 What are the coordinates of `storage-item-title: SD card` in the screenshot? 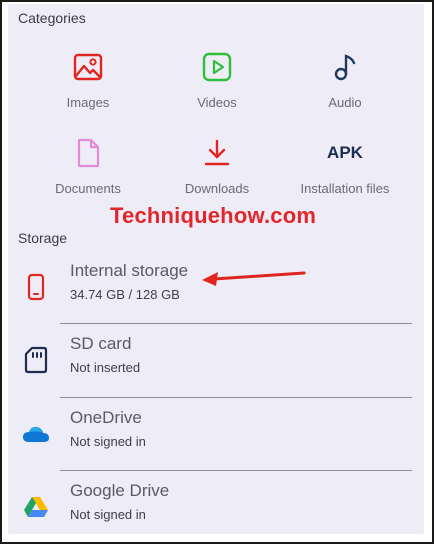 It's located at (101, 343).